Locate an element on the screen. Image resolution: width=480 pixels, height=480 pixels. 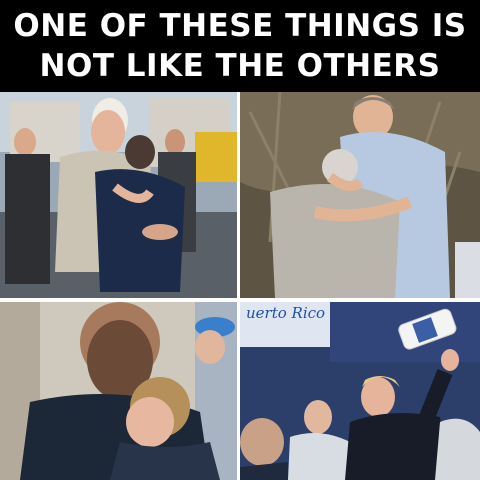
caption-line-1: ONE OF THESE THINGS IS is located at coordinates (240, 26).